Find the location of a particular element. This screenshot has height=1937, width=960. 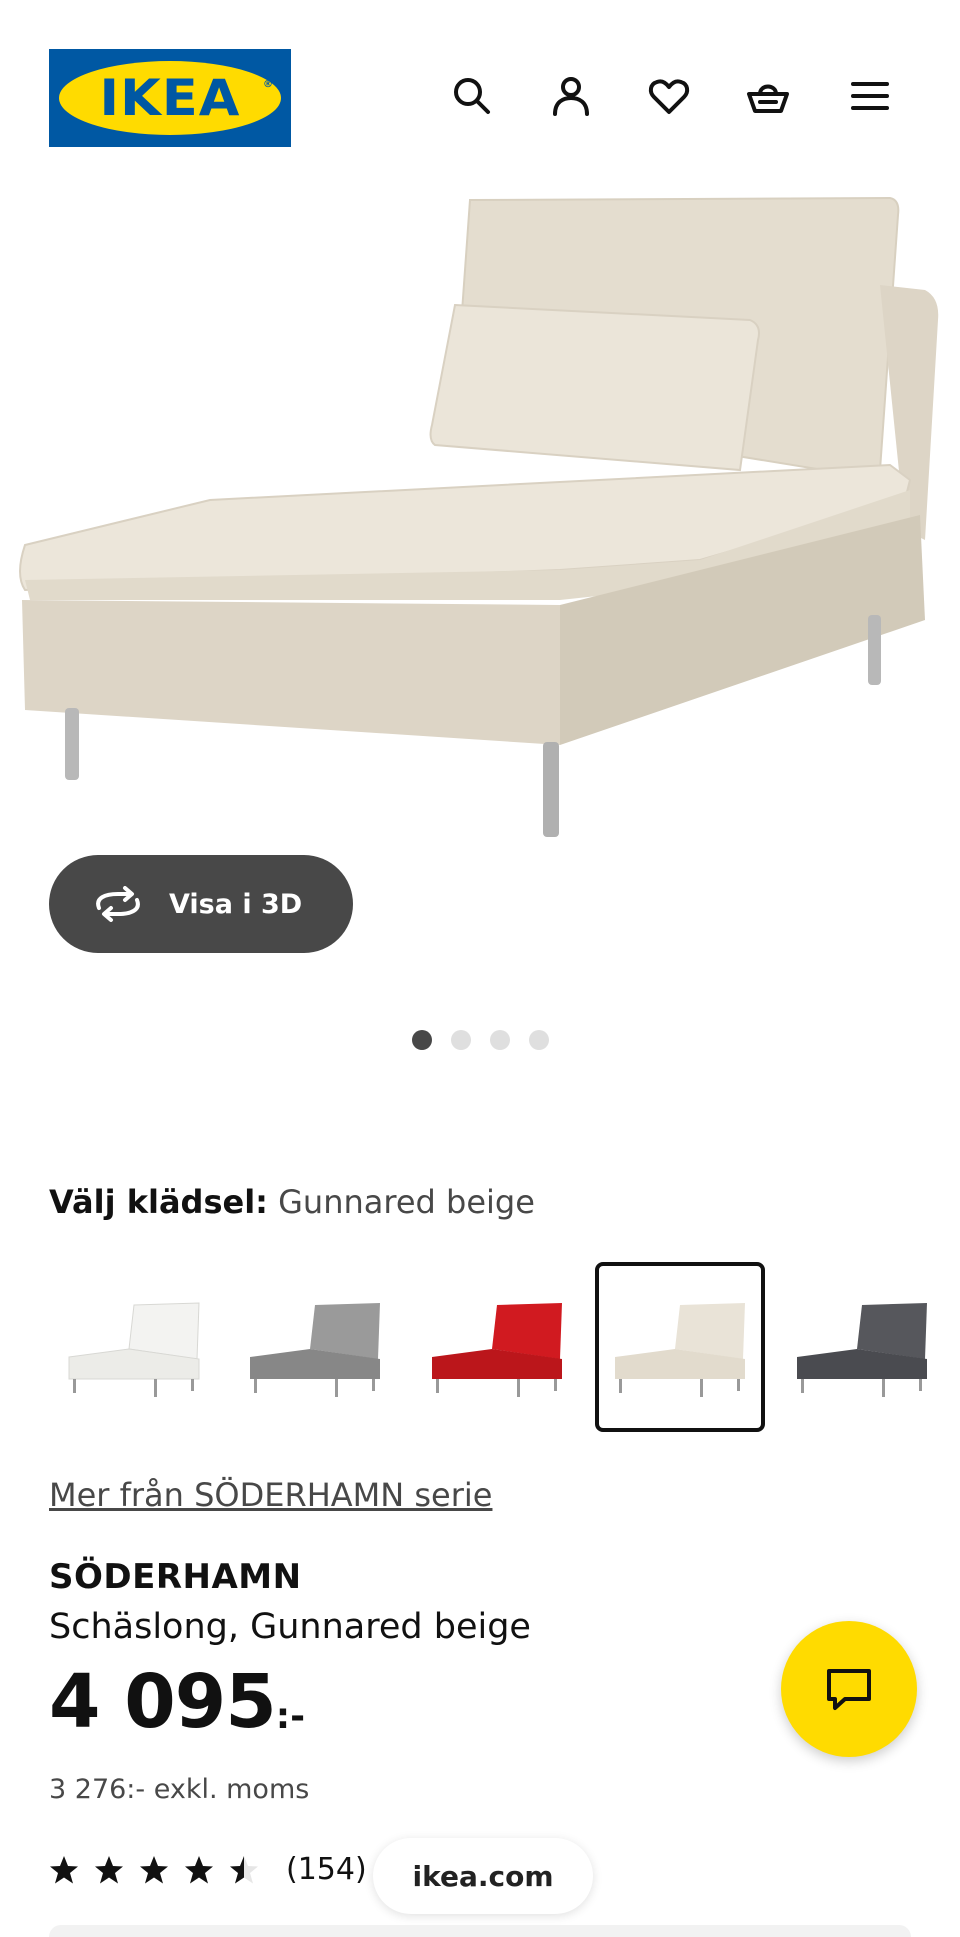

gallery-pagination is located at coordinates (480, 1040).